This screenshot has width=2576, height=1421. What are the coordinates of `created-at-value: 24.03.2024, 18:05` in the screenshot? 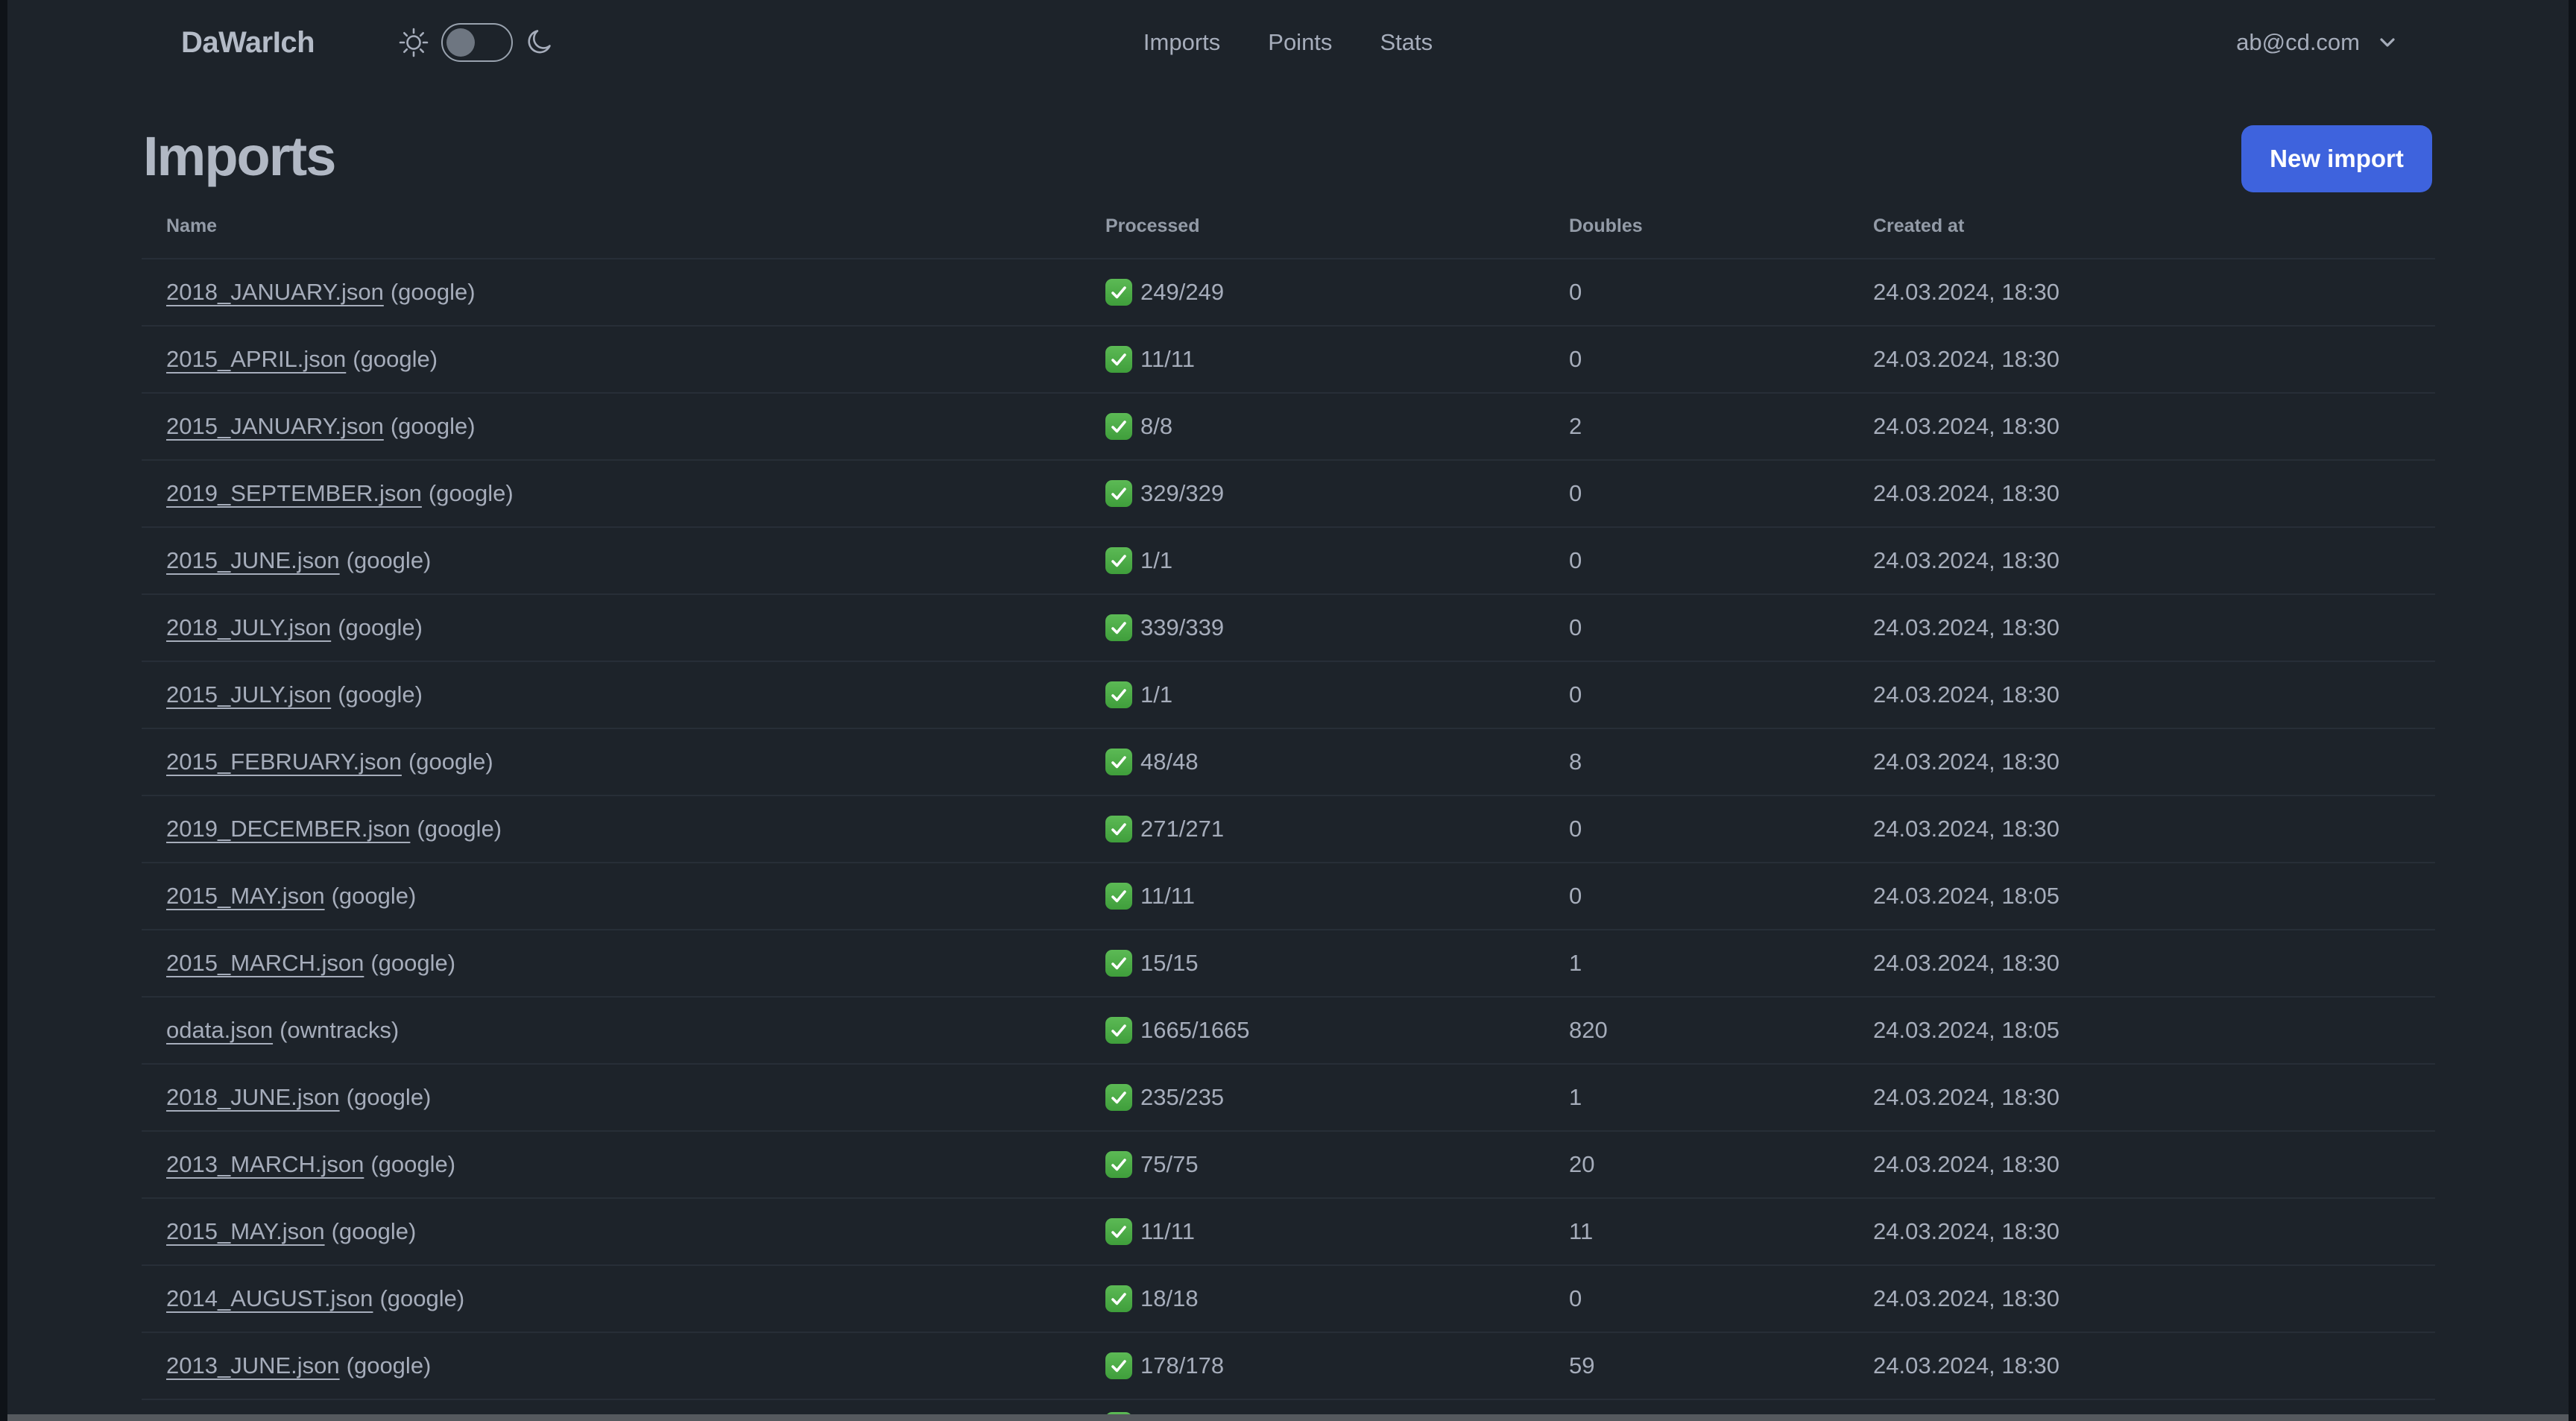 It's located at (1966, 896).